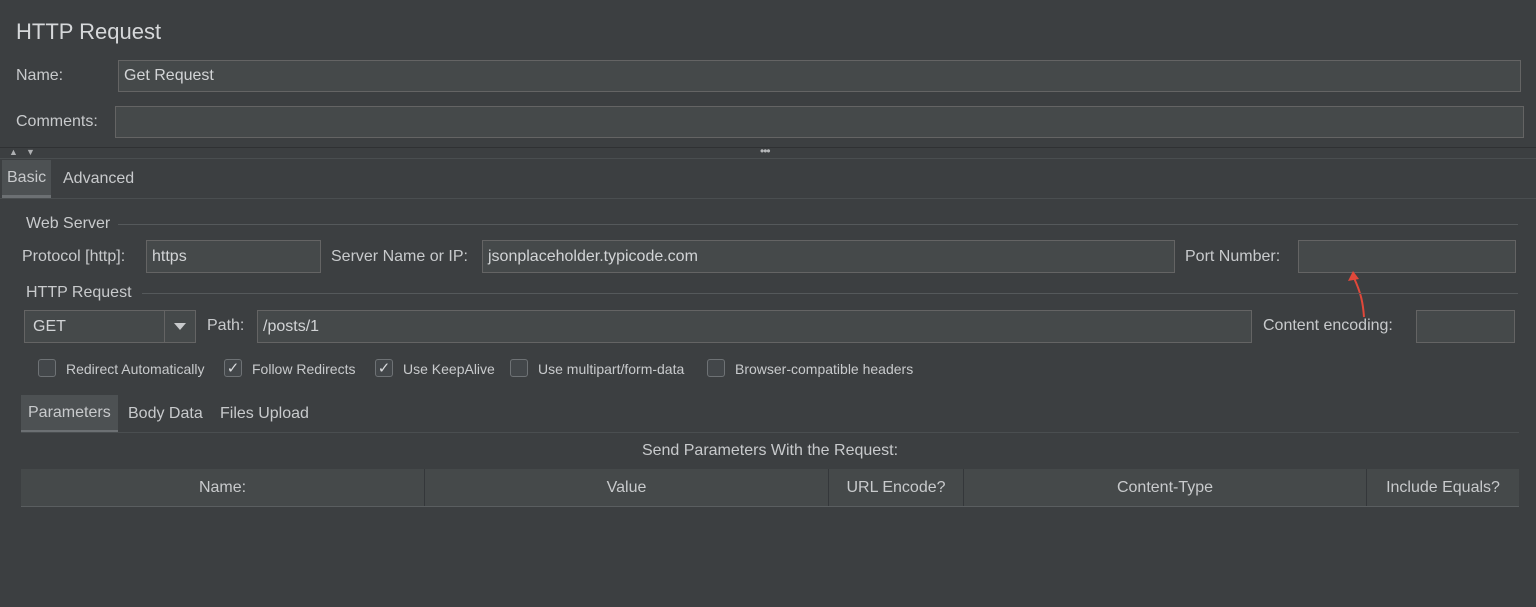  Describe the element at coordinates (1443, 487) in the screenshot. I see `column-header-include-equals: Include Equals?` at that location.